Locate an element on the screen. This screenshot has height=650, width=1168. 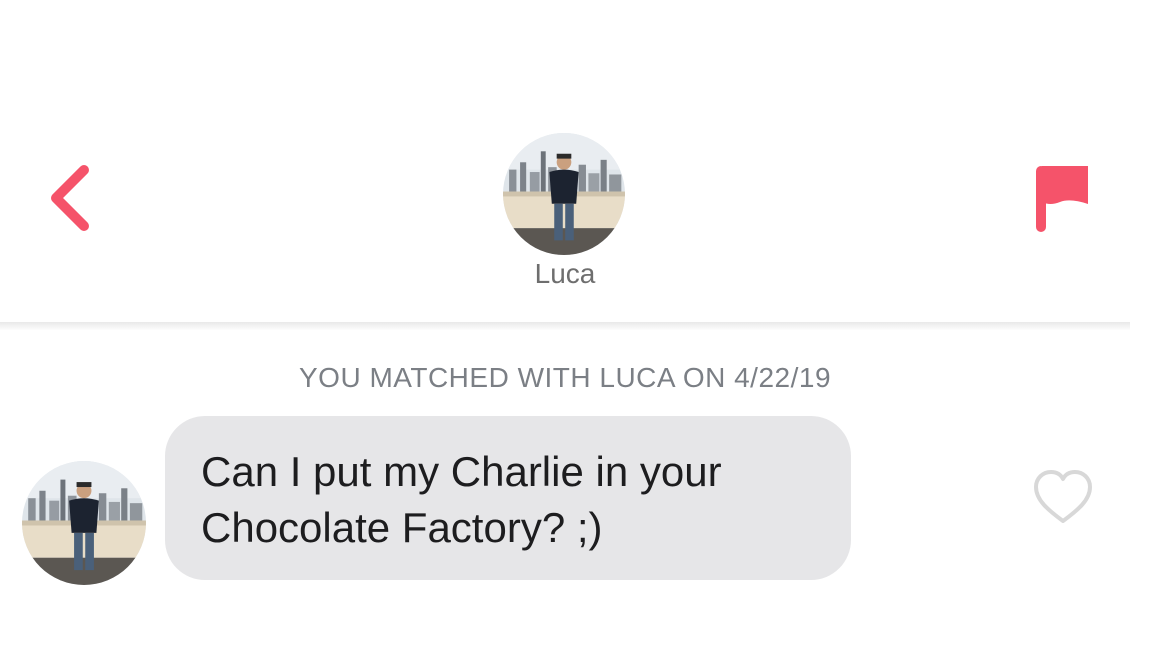
heart-outline-icon is located at coordinates (1063, 496).